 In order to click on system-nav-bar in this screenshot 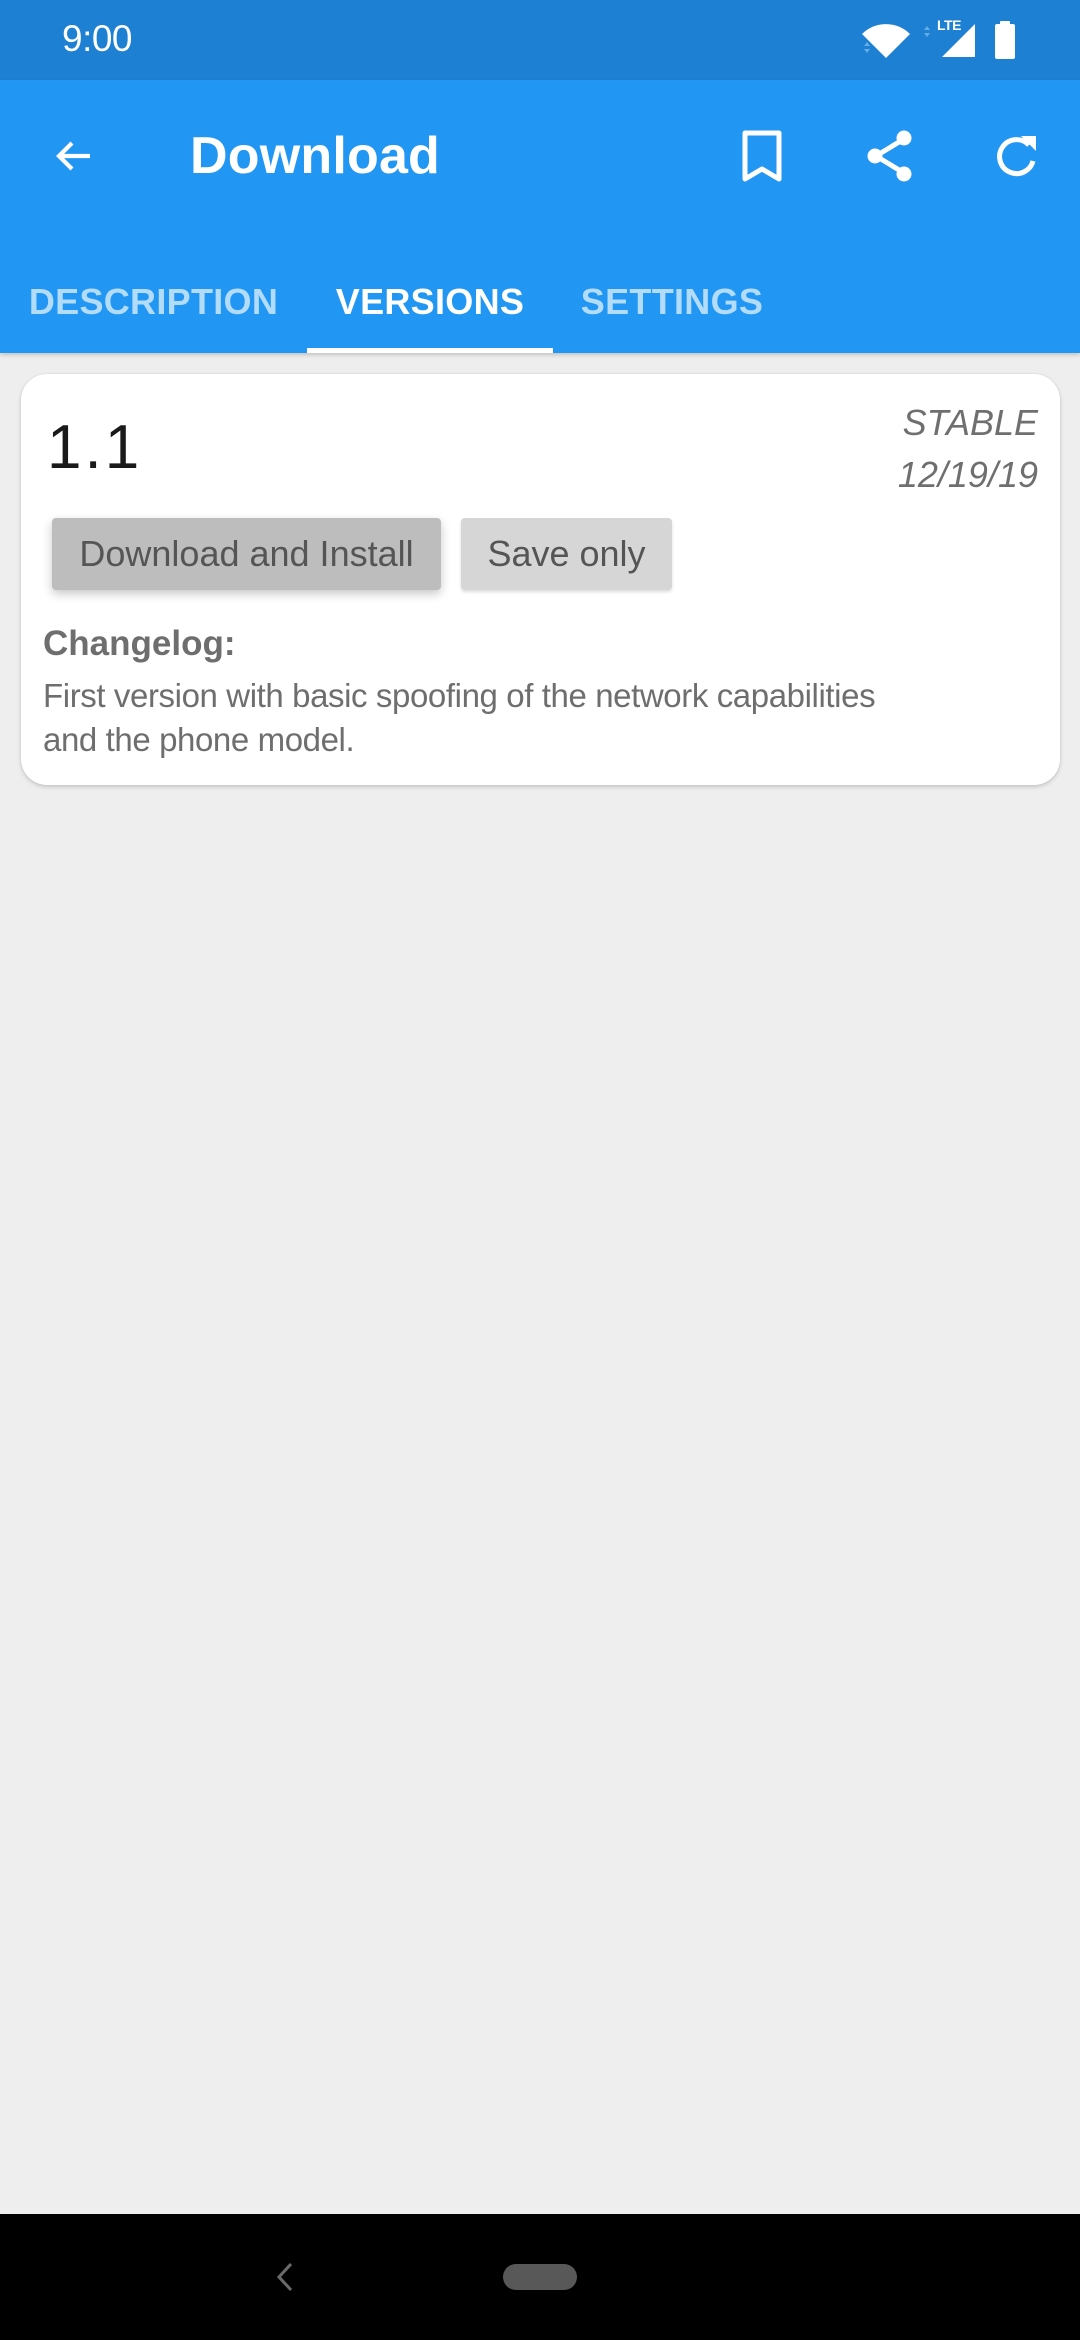, I will do `click(540, 2277)`.